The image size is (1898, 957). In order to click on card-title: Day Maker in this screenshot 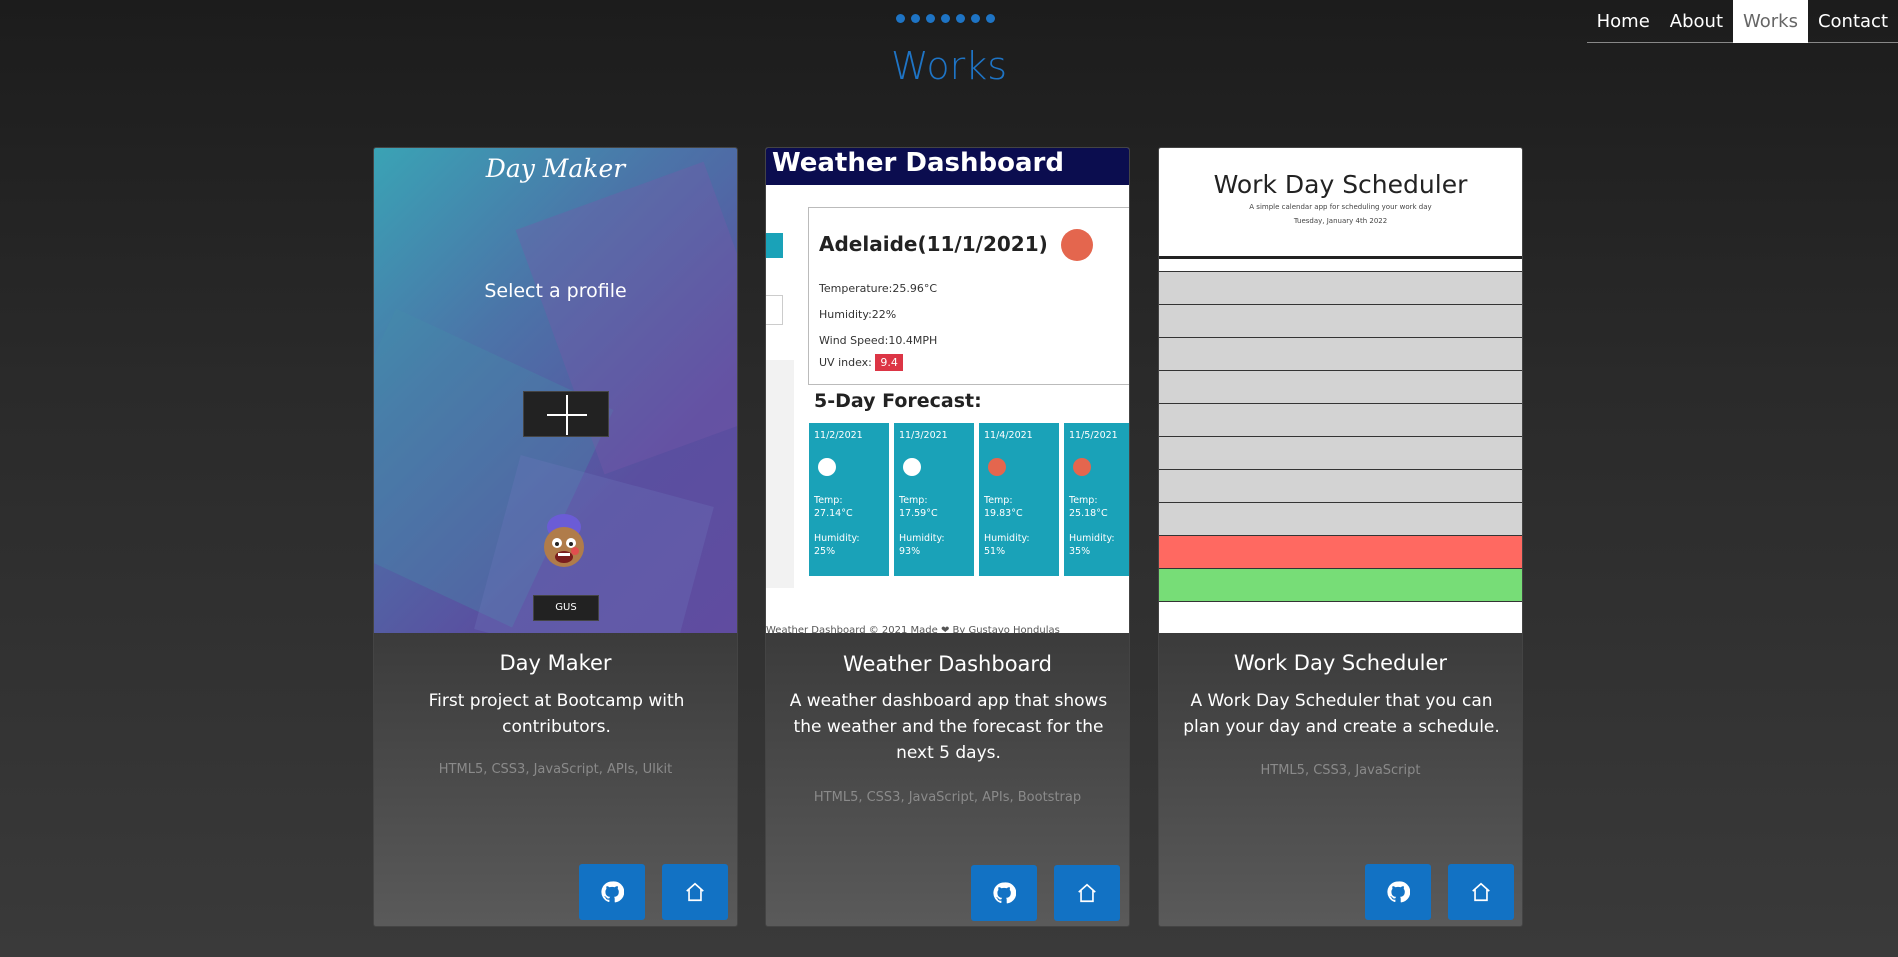, I will do `click(555, 663)`.